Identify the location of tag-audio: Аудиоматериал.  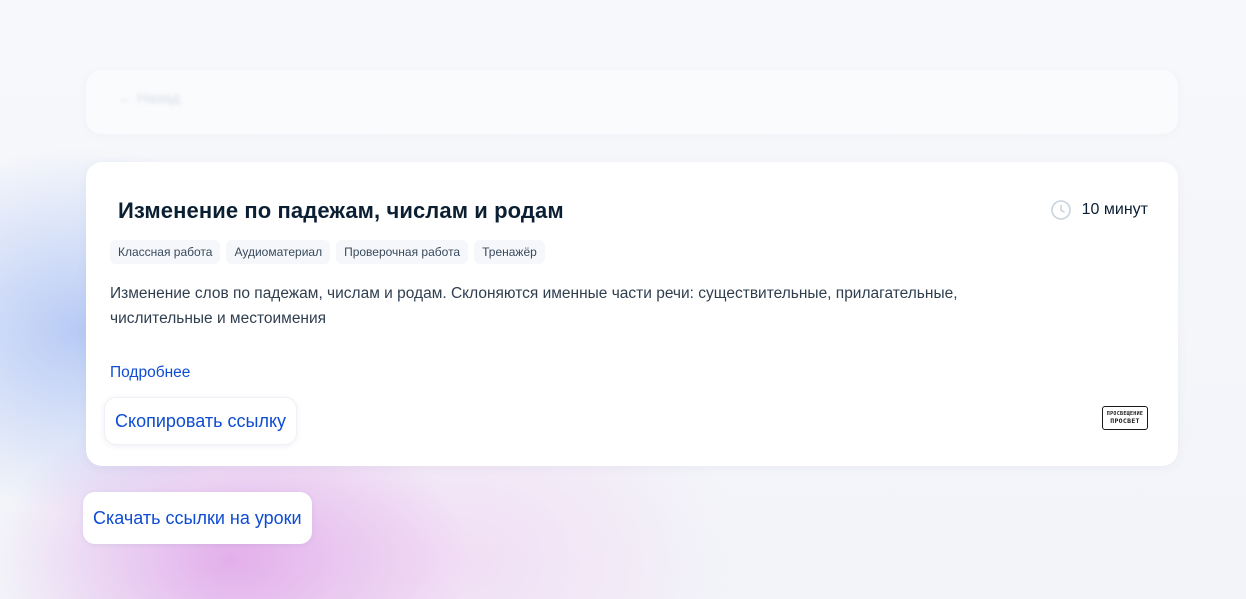
(278, 252).